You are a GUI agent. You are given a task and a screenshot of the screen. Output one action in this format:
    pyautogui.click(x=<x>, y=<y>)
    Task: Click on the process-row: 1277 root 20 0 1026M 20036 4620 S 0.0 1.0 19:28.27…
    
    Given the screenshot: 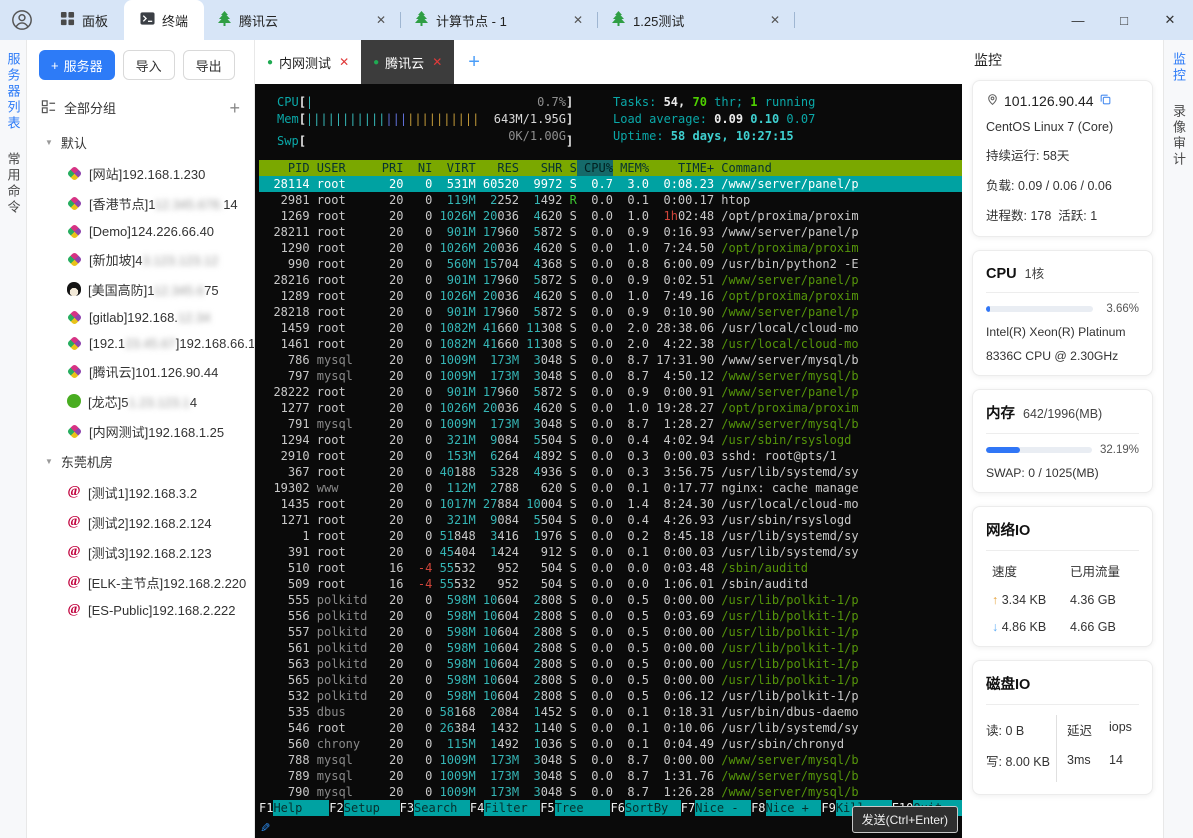 What is the action you would take?
    pyautogui.click(x=610, y=408)
    